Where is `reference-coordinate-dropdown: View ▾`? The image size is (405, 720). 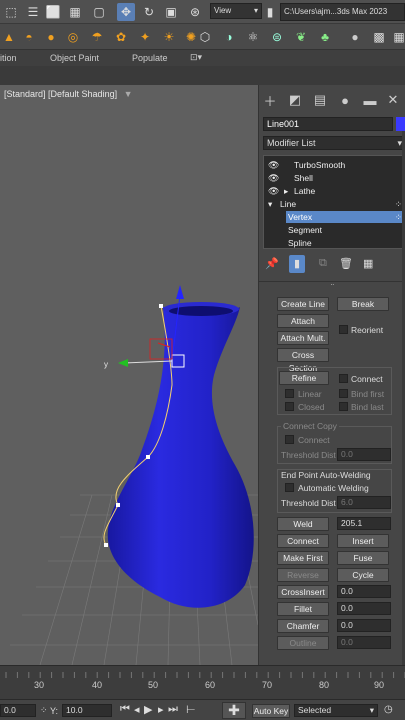 reference-coordinate-dropdown: View ▾ is located at coordinates (236, 11).